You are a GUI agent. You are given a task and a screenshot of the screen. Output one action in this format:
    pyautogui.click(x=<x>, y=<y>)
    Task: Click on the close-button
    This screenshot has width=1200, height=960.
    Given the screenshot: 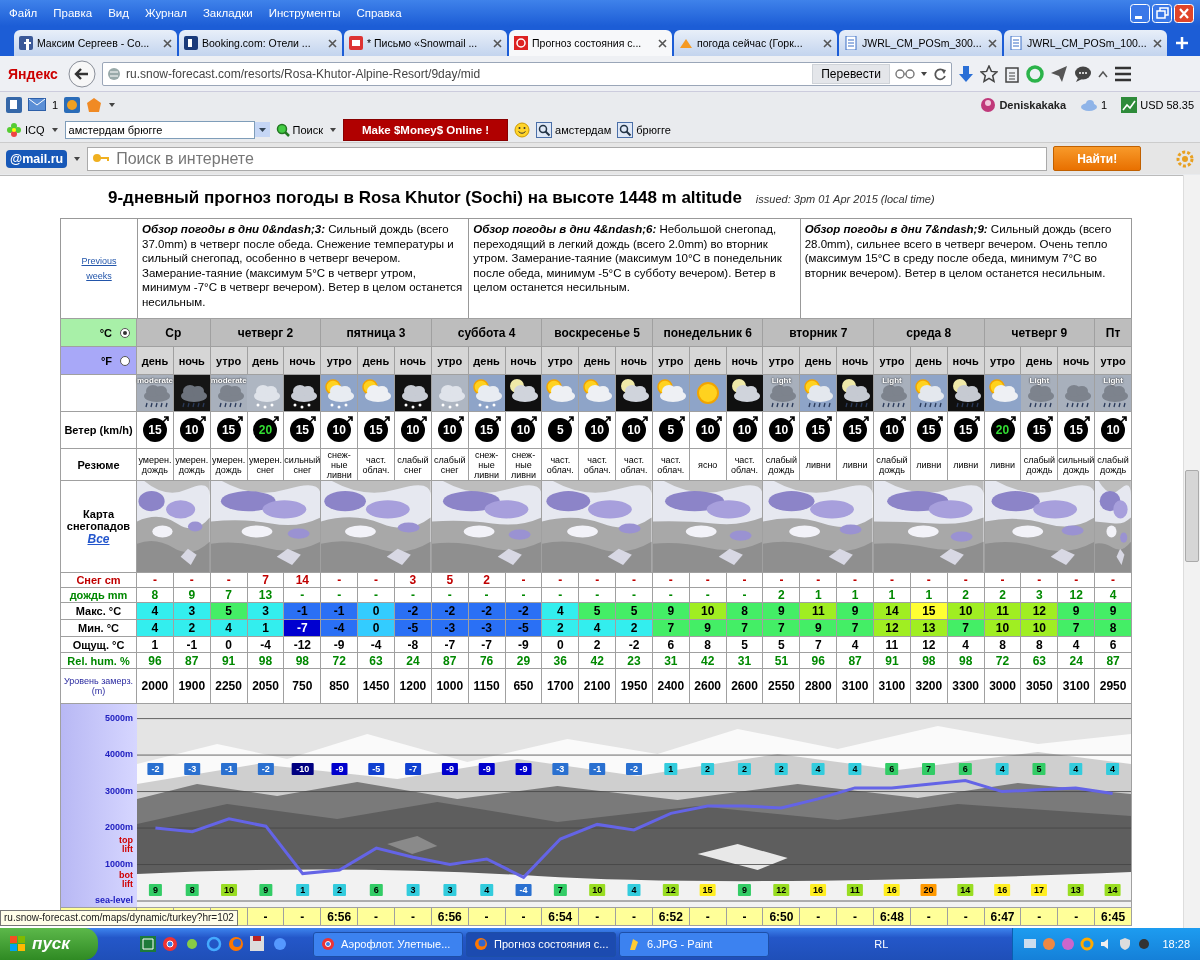 What is the action you would take?
    pyautogui.click(x=1184, y=13)
    